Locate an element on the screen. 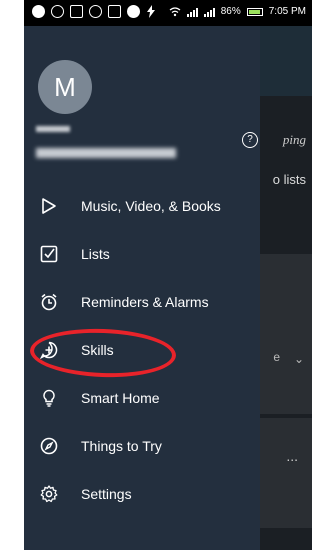 This screenshot has height=550, width=324. background-letter: e is located at coordinates (276, 357).